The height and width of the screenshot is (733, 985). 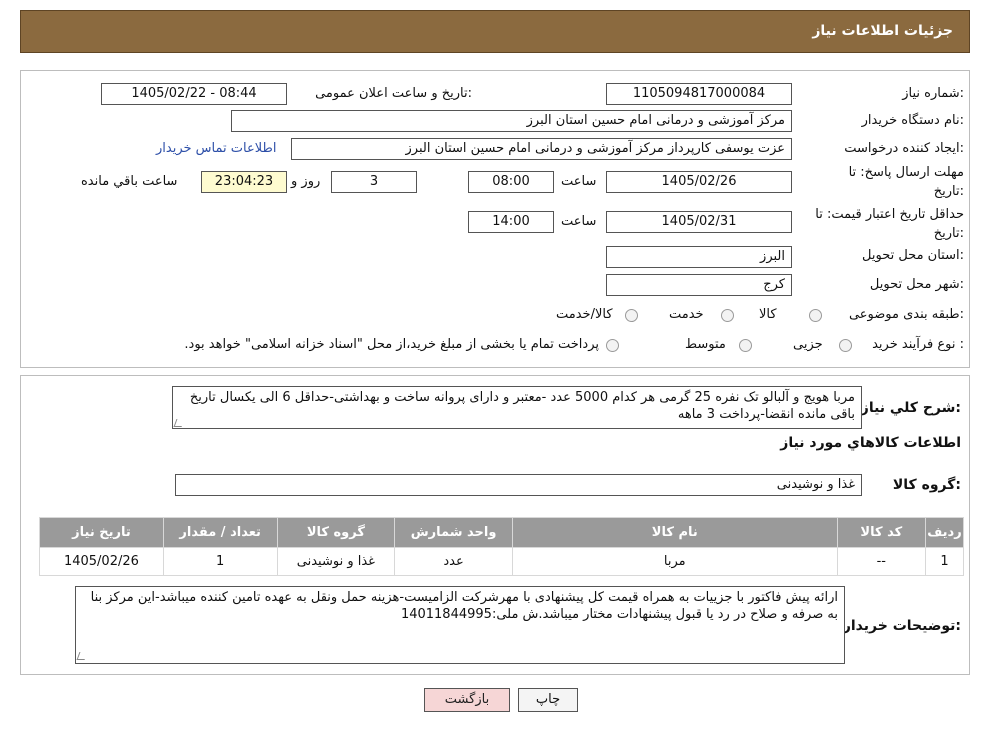 I want to click on validity-time-label: ساعت, so click(x=579, y=221).